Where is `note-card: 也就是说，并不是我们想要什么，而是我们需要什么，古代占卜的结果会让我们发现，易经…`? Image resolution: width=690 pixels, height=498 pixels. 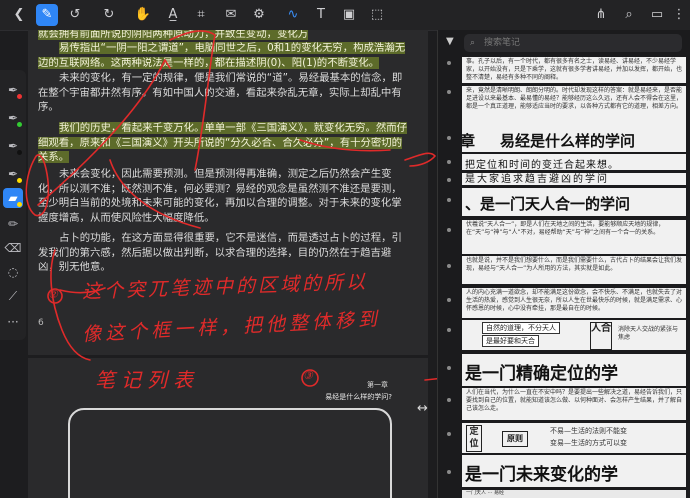
note-card: 也就是说，并不是我们想要什么，而是我们需要什么，古代占卜的结果会让我们发现，易经… is located at coordinates (574, 270).